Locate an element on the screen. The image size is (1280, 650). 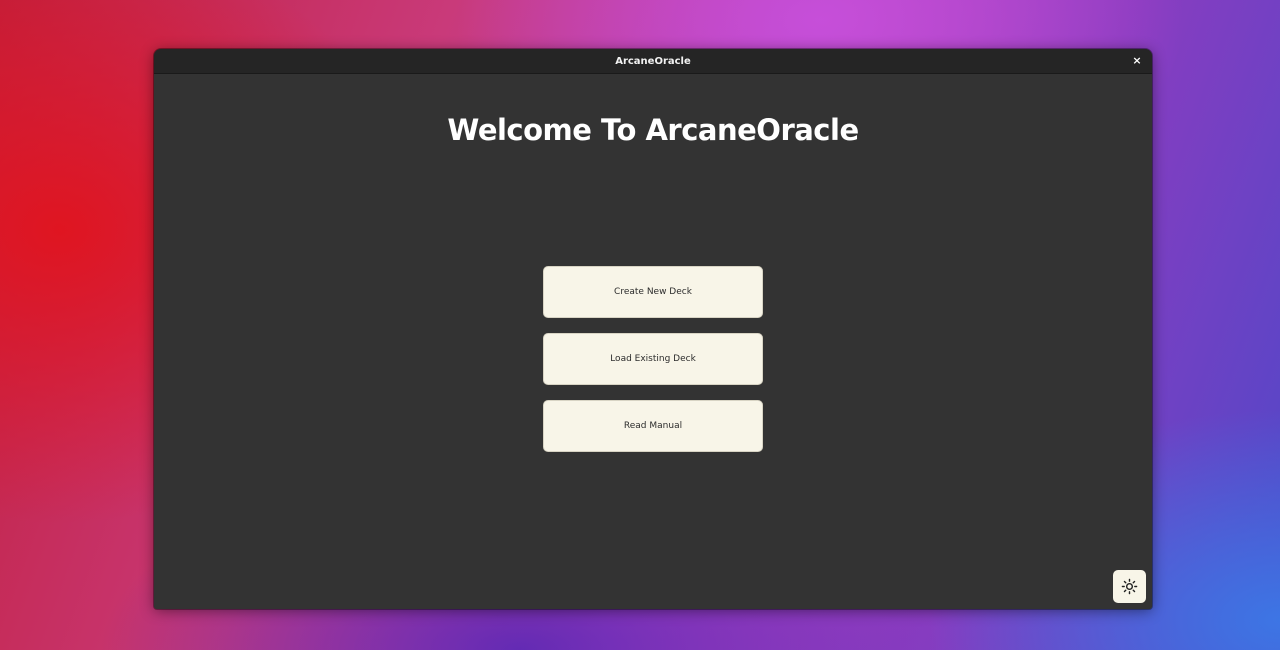
title-bar: ArcaneOracle × is located at coordinates (653, 61).